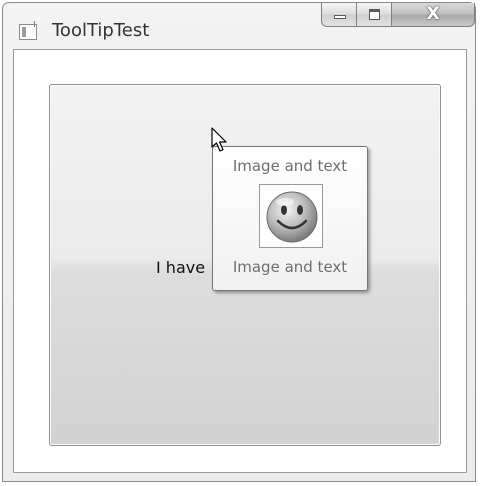 Image resolution: width=480 pixels, height=486 pixels. What do you see at coordinates (101, 30) in the screenshot?
I see `window-title: ToolTipTest` at bounding box center [101, 30].